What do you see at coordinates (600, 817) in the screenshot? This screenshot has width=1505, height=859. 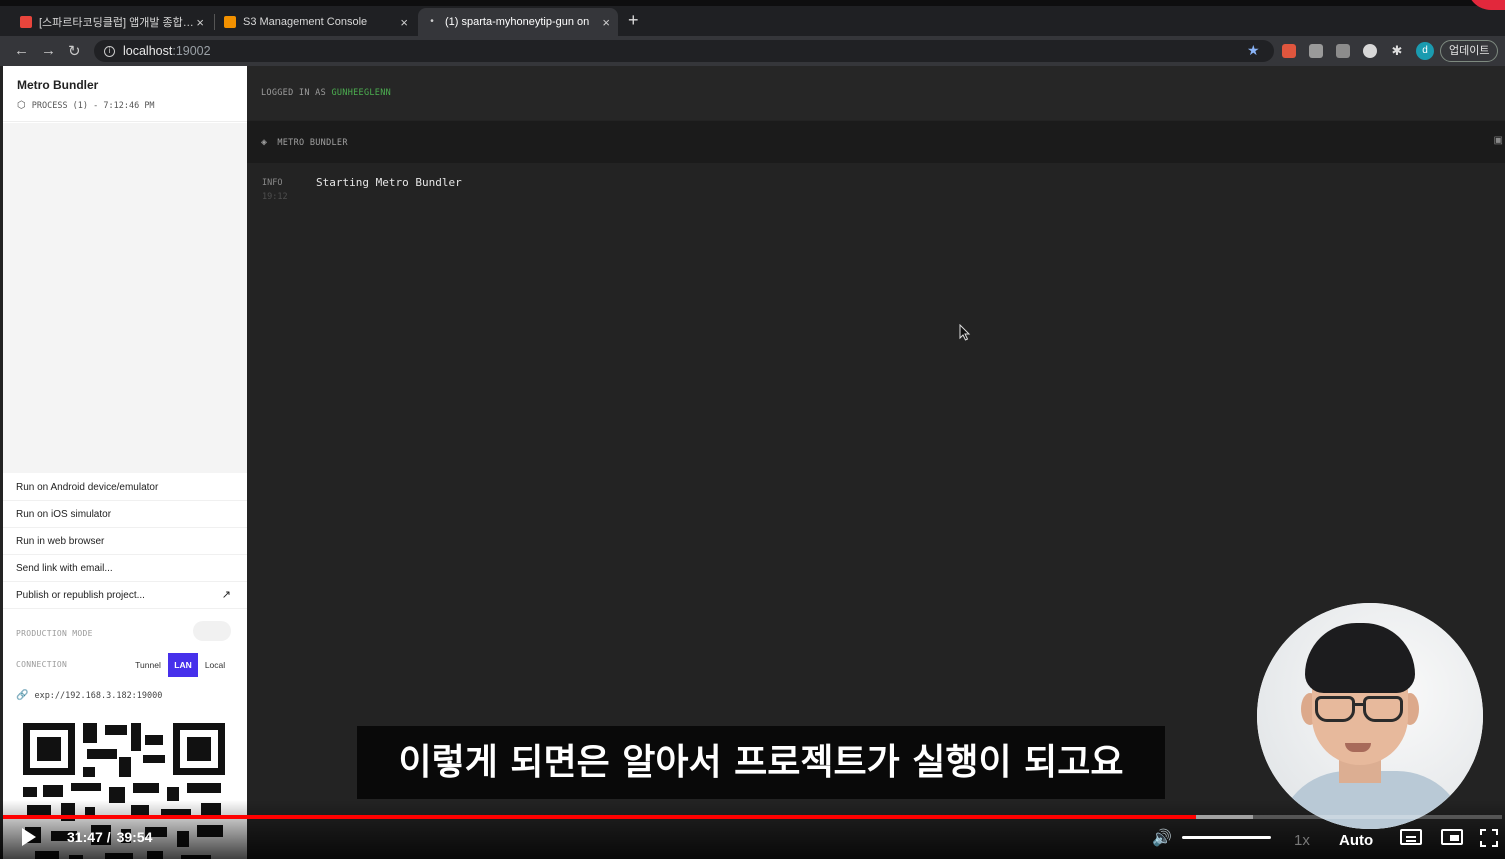 I see `played-bar` at bounding box center [600, 817].